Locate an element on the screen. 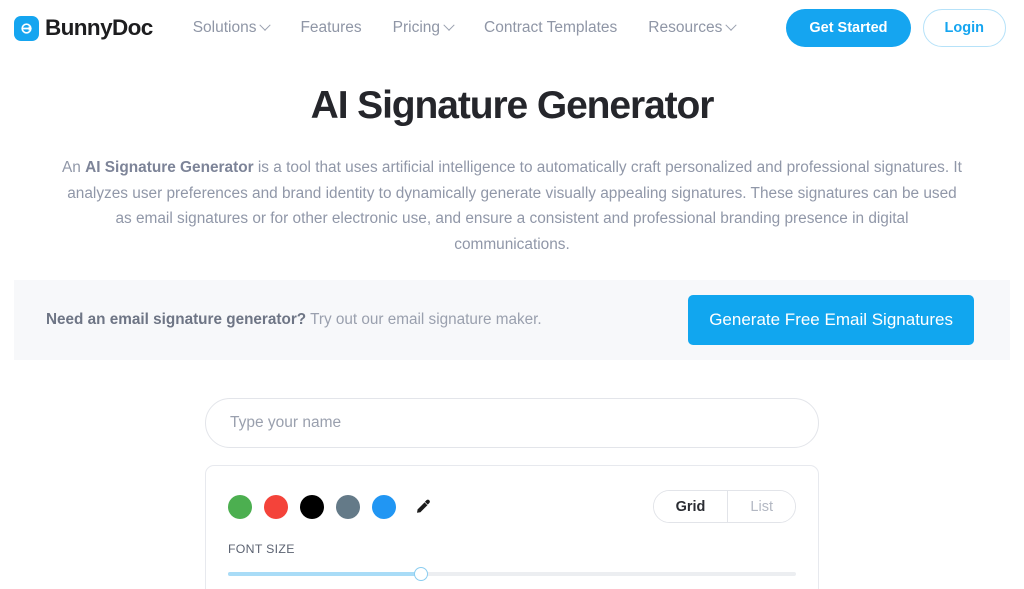  description-bold-term: AI Signature Generator is located at coordinates (169, 167).